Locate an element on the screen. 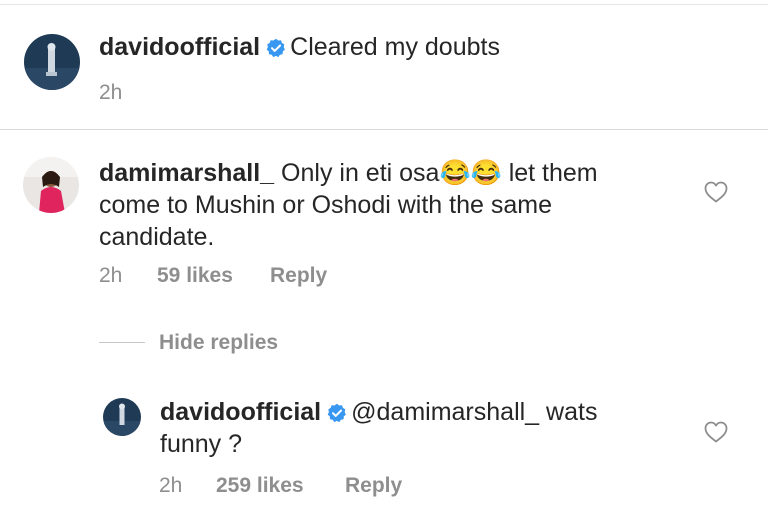 The width and height of the screenshot is (768, 531). comment-text-line-1: damimarshall_ Only in eti osa😂😂 let them is located at coordinates (348, 173).